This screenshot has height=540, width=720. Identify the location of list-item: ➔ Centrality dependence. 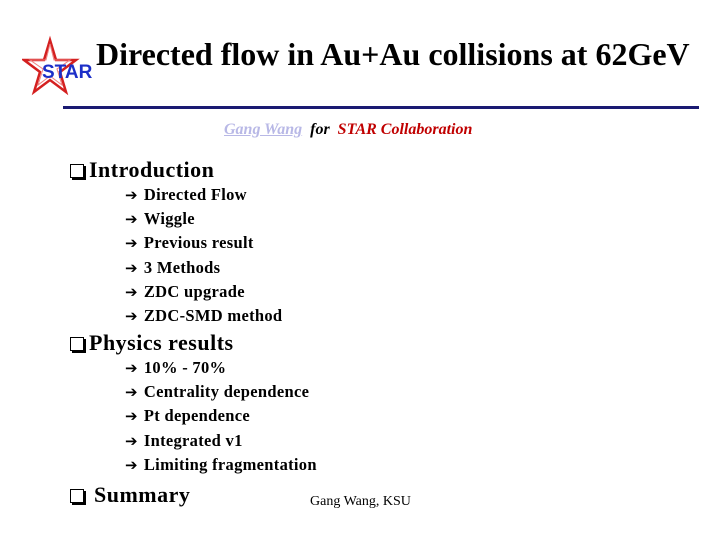
(221, 392).